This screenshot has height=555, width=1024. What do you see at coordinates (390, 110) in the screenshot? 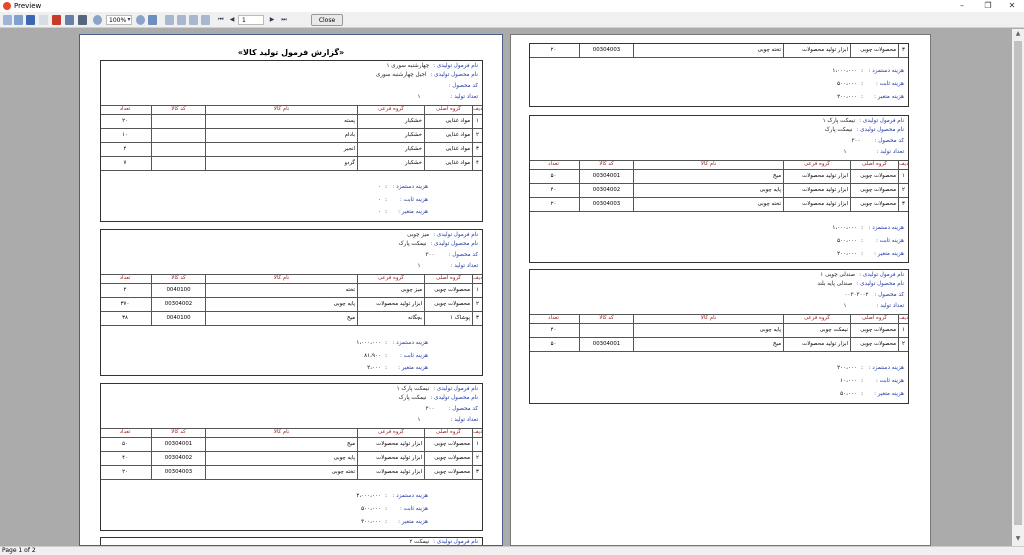
I see `col-sub-group: گروه فرعی` at bounding box center [390, 110].